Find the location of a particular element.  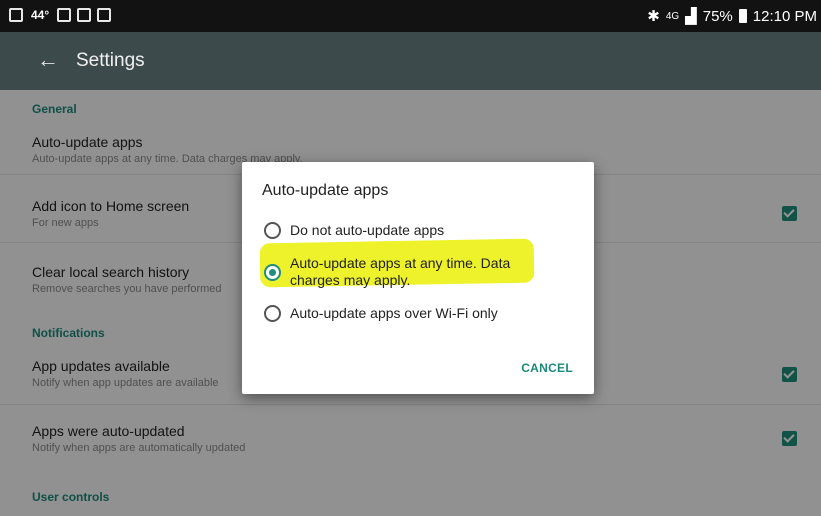

option-do-not-auto-update: Do not auto-update apps is located at coordinates (424, 231).